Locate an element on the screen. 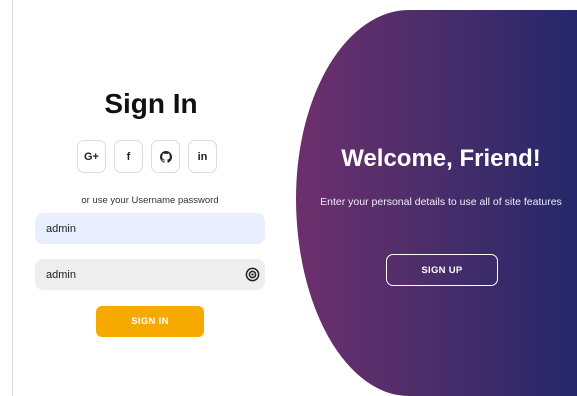 The width and height of the screenshot is (577, 396). eye-icon is located at coordinates (252, 274).